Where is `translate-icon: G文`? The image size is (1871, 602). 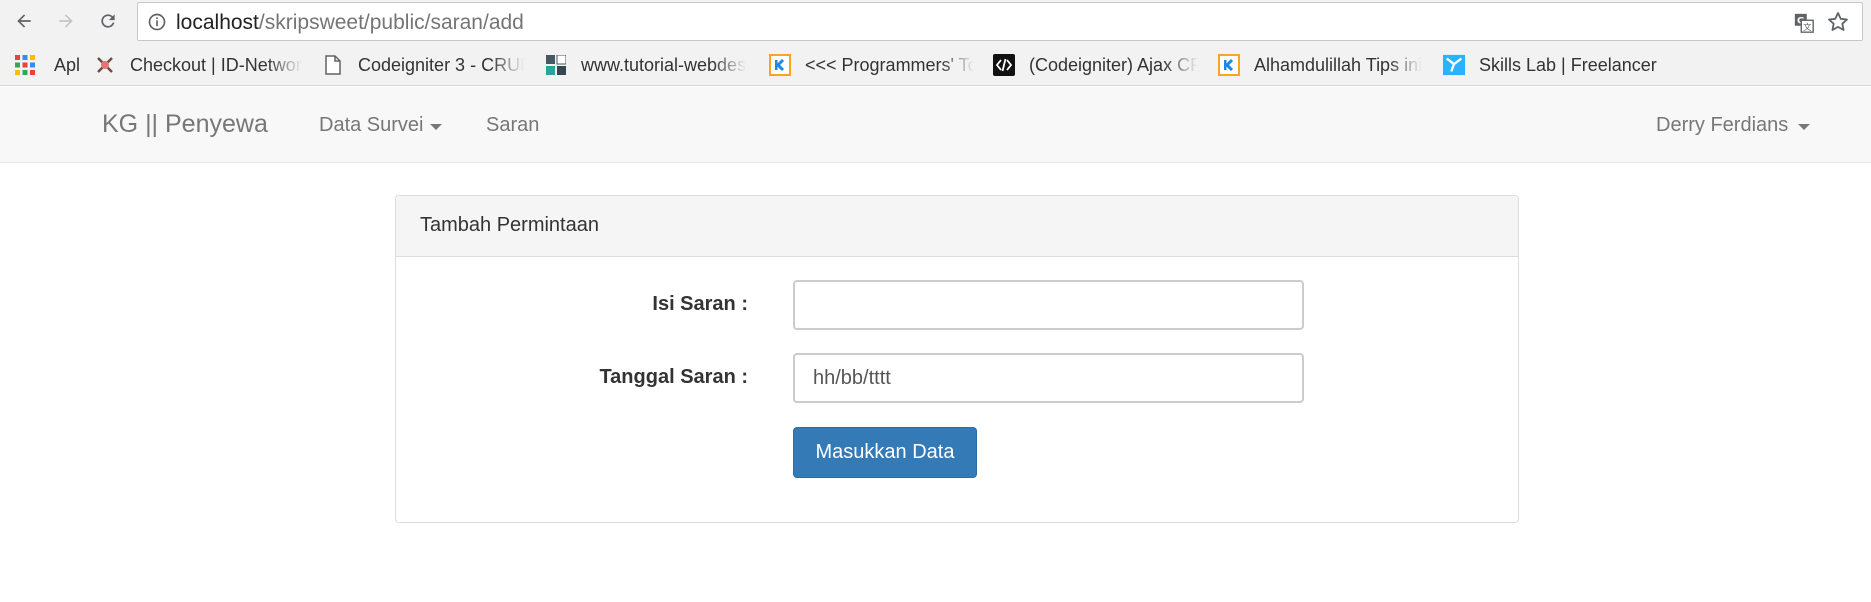
translate-icon: G文 is located at coordinates (1804, 23).